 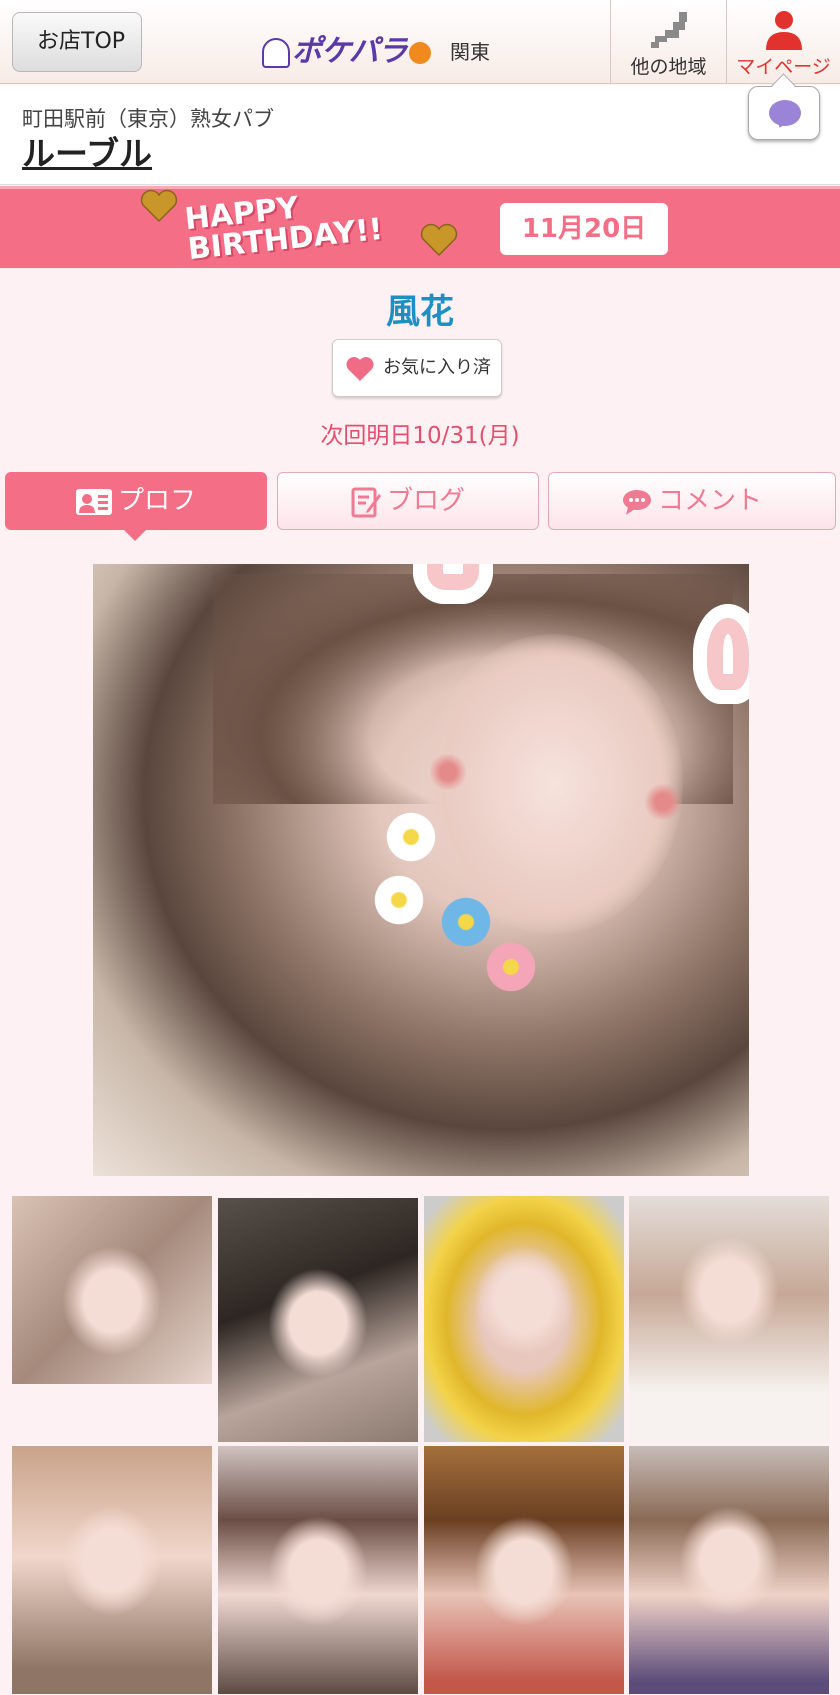 What do you see at coordinates (276, 52) in the screenshot?
I see `ghost-icon` at bounding box center [276, 52].